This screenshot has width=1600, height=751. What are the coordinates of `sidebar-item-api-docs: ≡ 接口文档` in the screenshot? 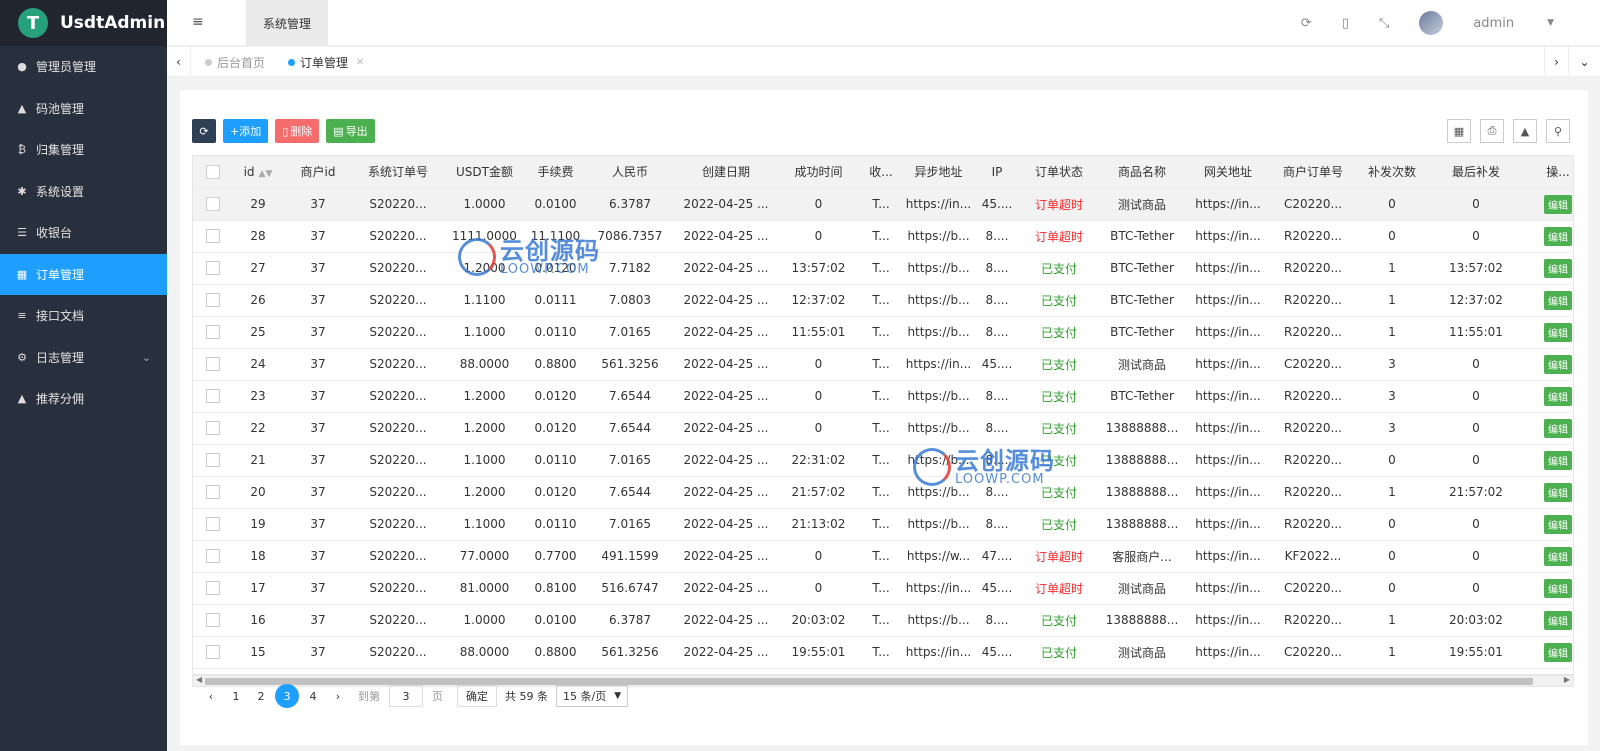 It's located at (83, 316).